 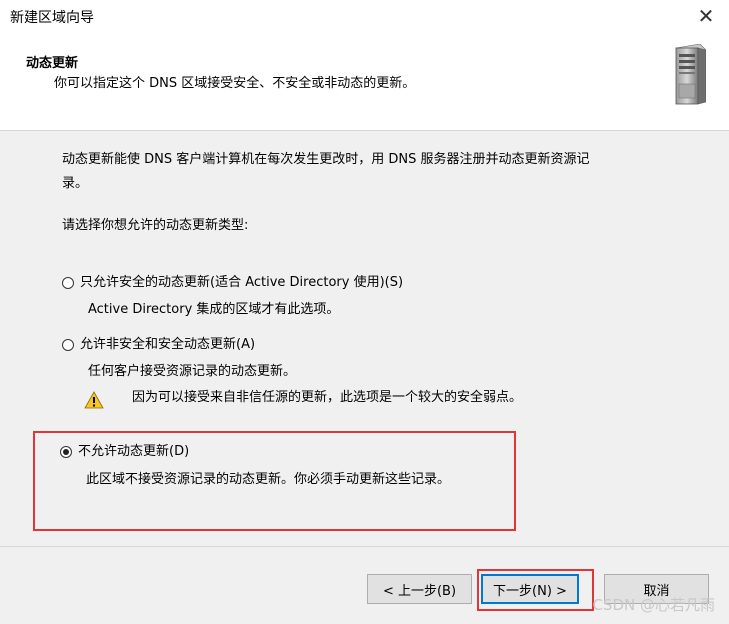 What do you see at coordinates (133, 452) in the screenshot?
I see `option-no-dynamic-label: 不允许动态更新(D)` at bounding box center [133, 452].